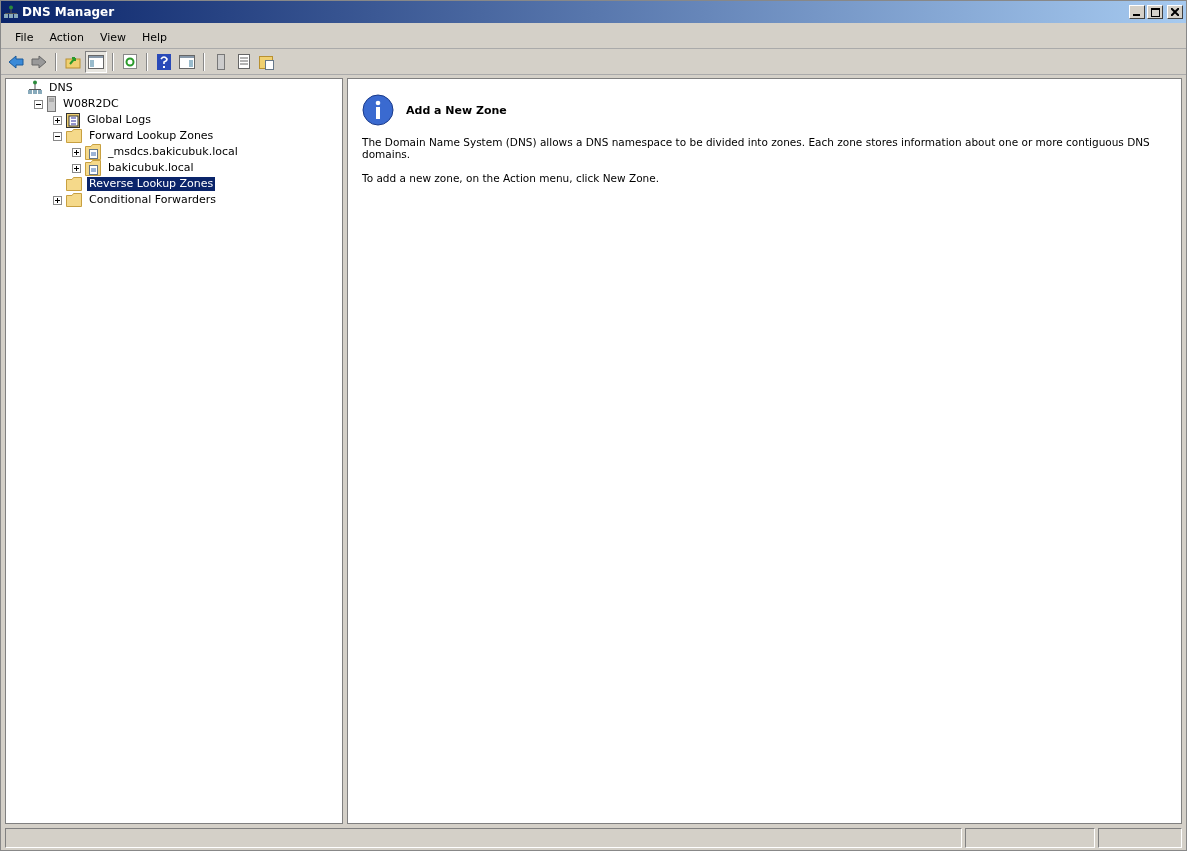  Describe the element at coordinates (155, 37) in the screenshot. I see `menu-item: Help` at that location.